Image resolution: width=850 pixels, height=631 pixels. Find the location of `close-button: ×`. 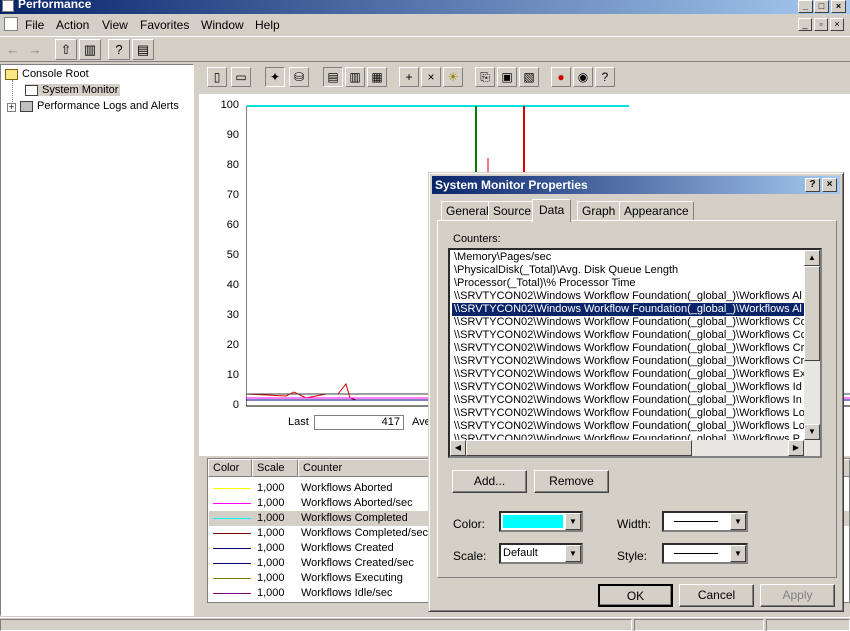

close-button: × is located at coordinates (838, 6).